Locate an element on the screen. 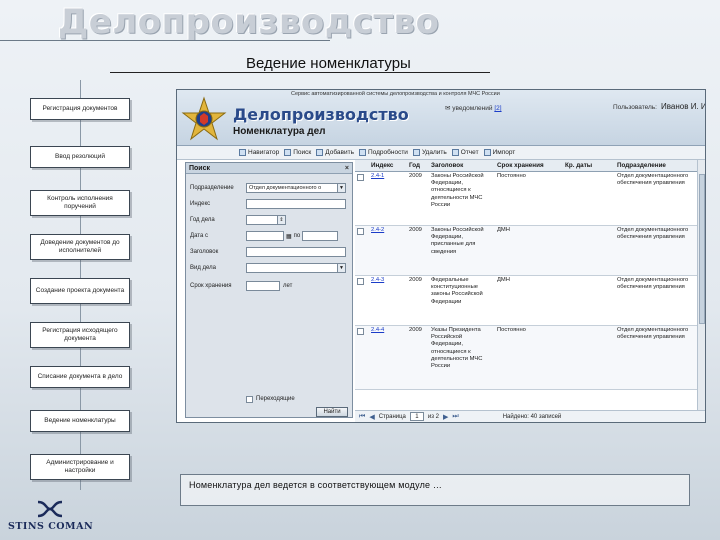 The width and height of the screenshot is (720, 540). flow-step: Контроль исполнения поручений is located at coordinates (80, 203).